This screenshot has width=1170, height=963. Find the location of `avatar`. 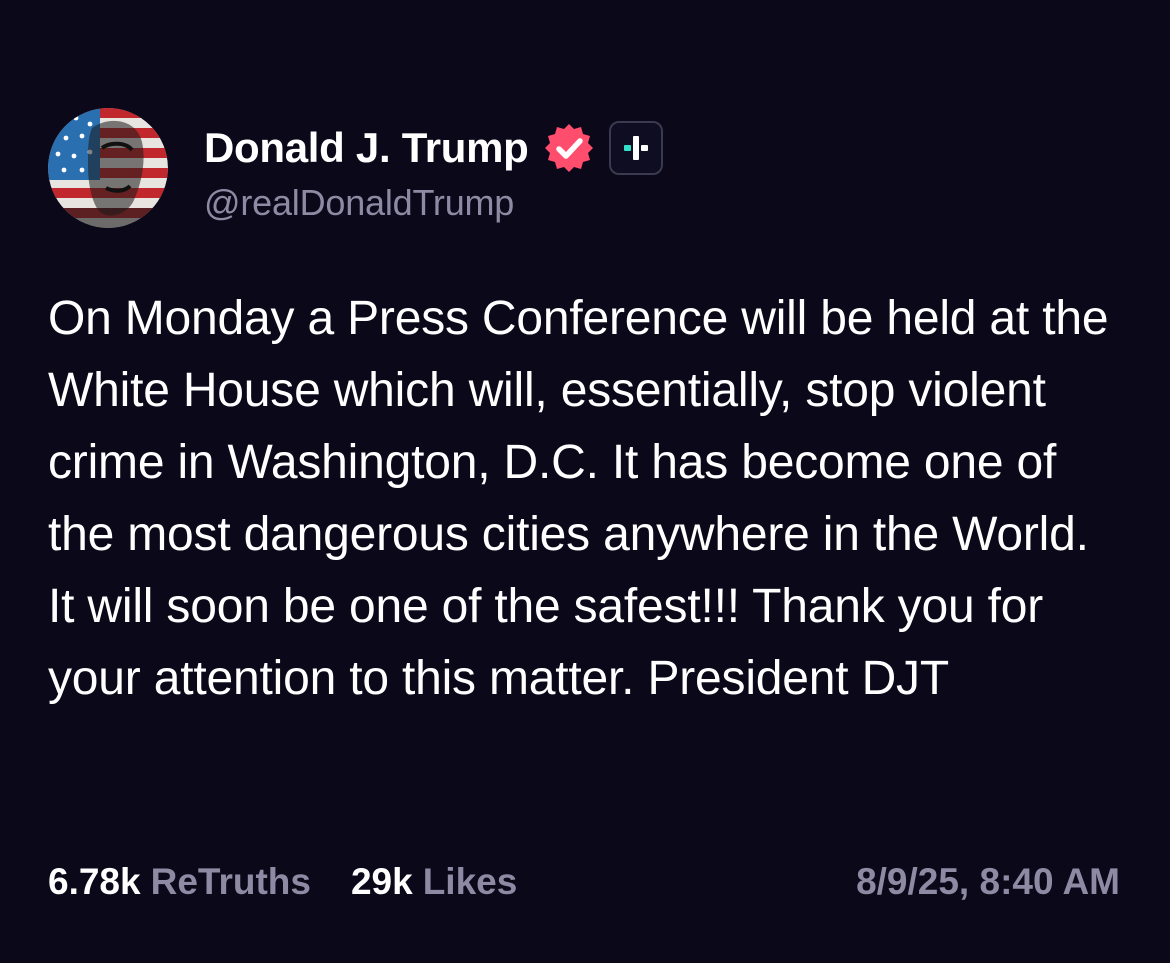

avatar is located at coordinates (108, 168).